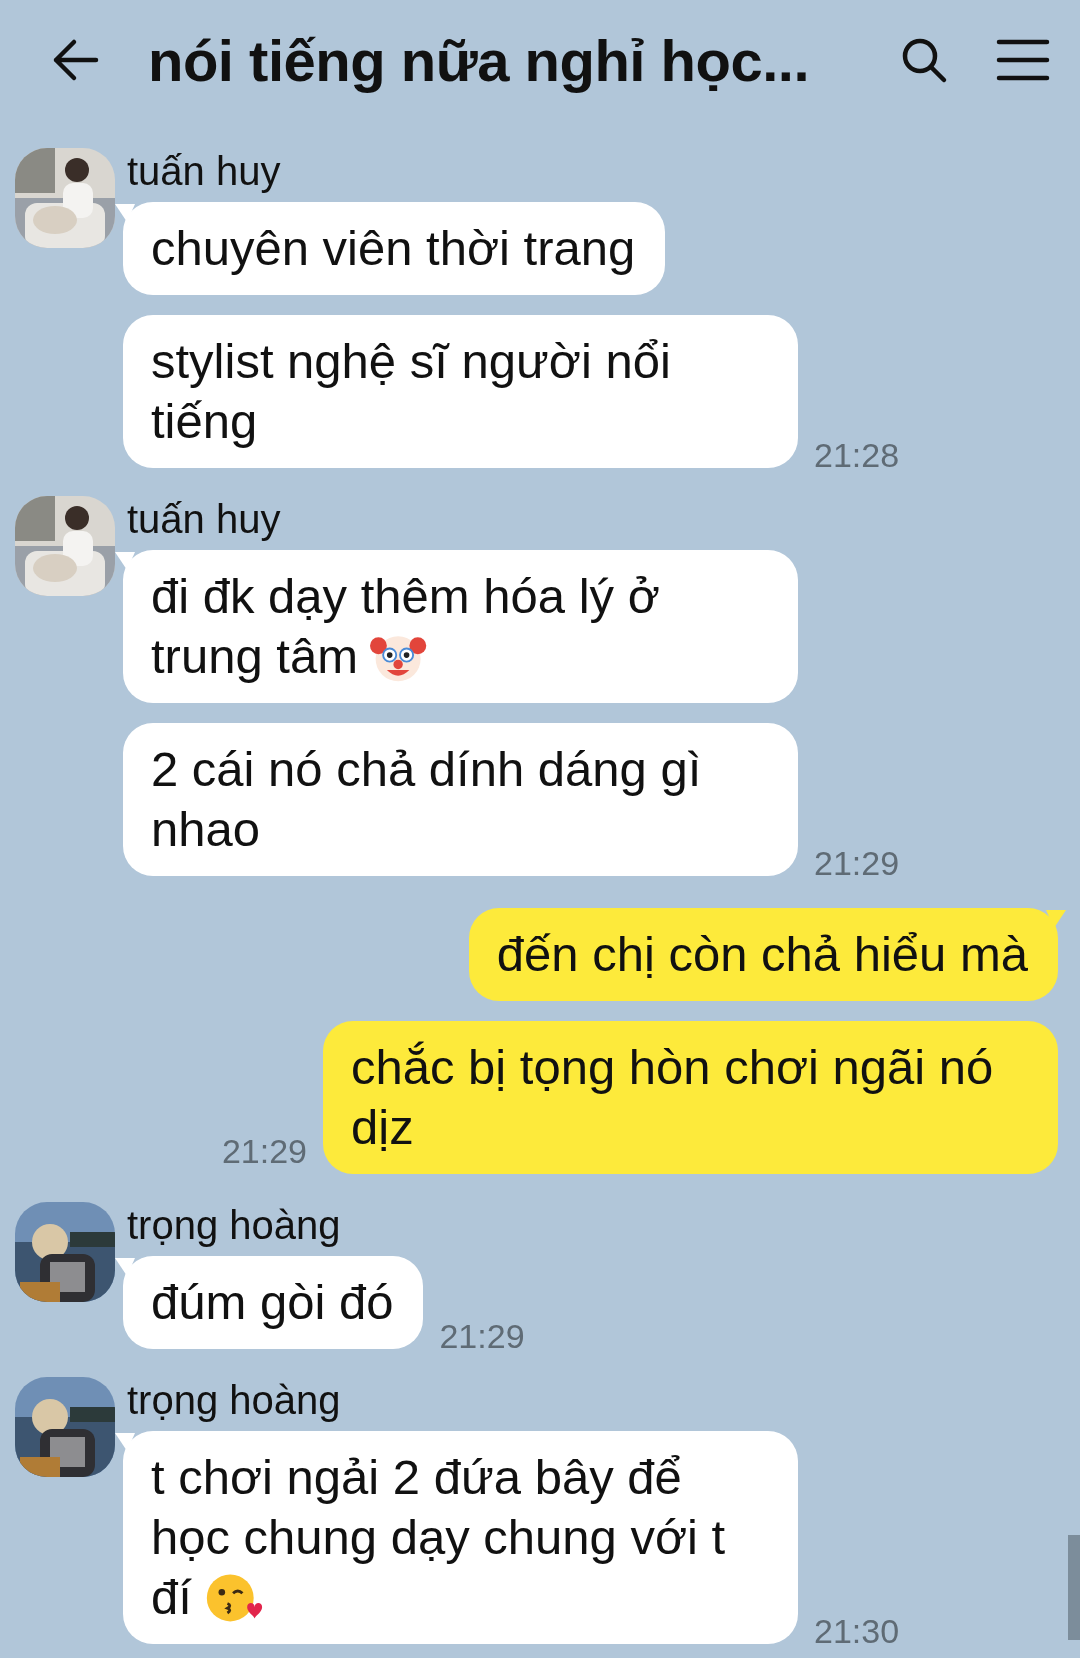  Describe the element at coordinates (272, 1302) in the screenshot. I see `message-text: đúm gòi đó` at that location.